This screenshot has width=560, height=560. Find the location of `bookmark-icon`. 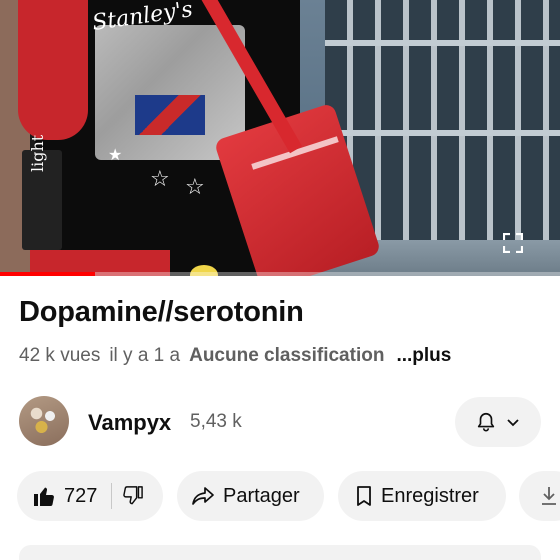

bookmark-icon is located at coordinates (364, 496).